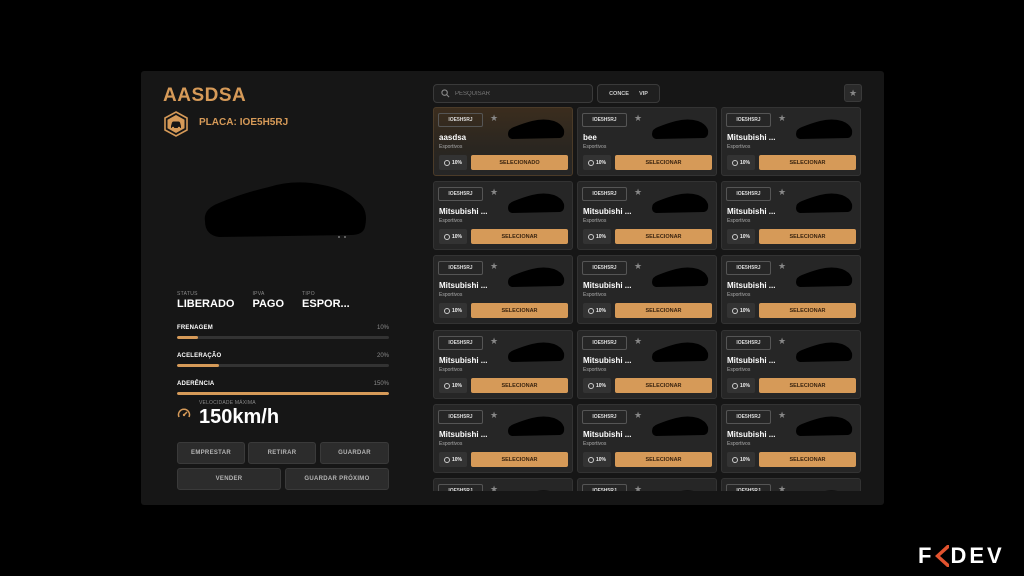  Describe the element at coordinates (218, 122) in the screenshot. I see `plate-label-text: PLACA:` at that location.